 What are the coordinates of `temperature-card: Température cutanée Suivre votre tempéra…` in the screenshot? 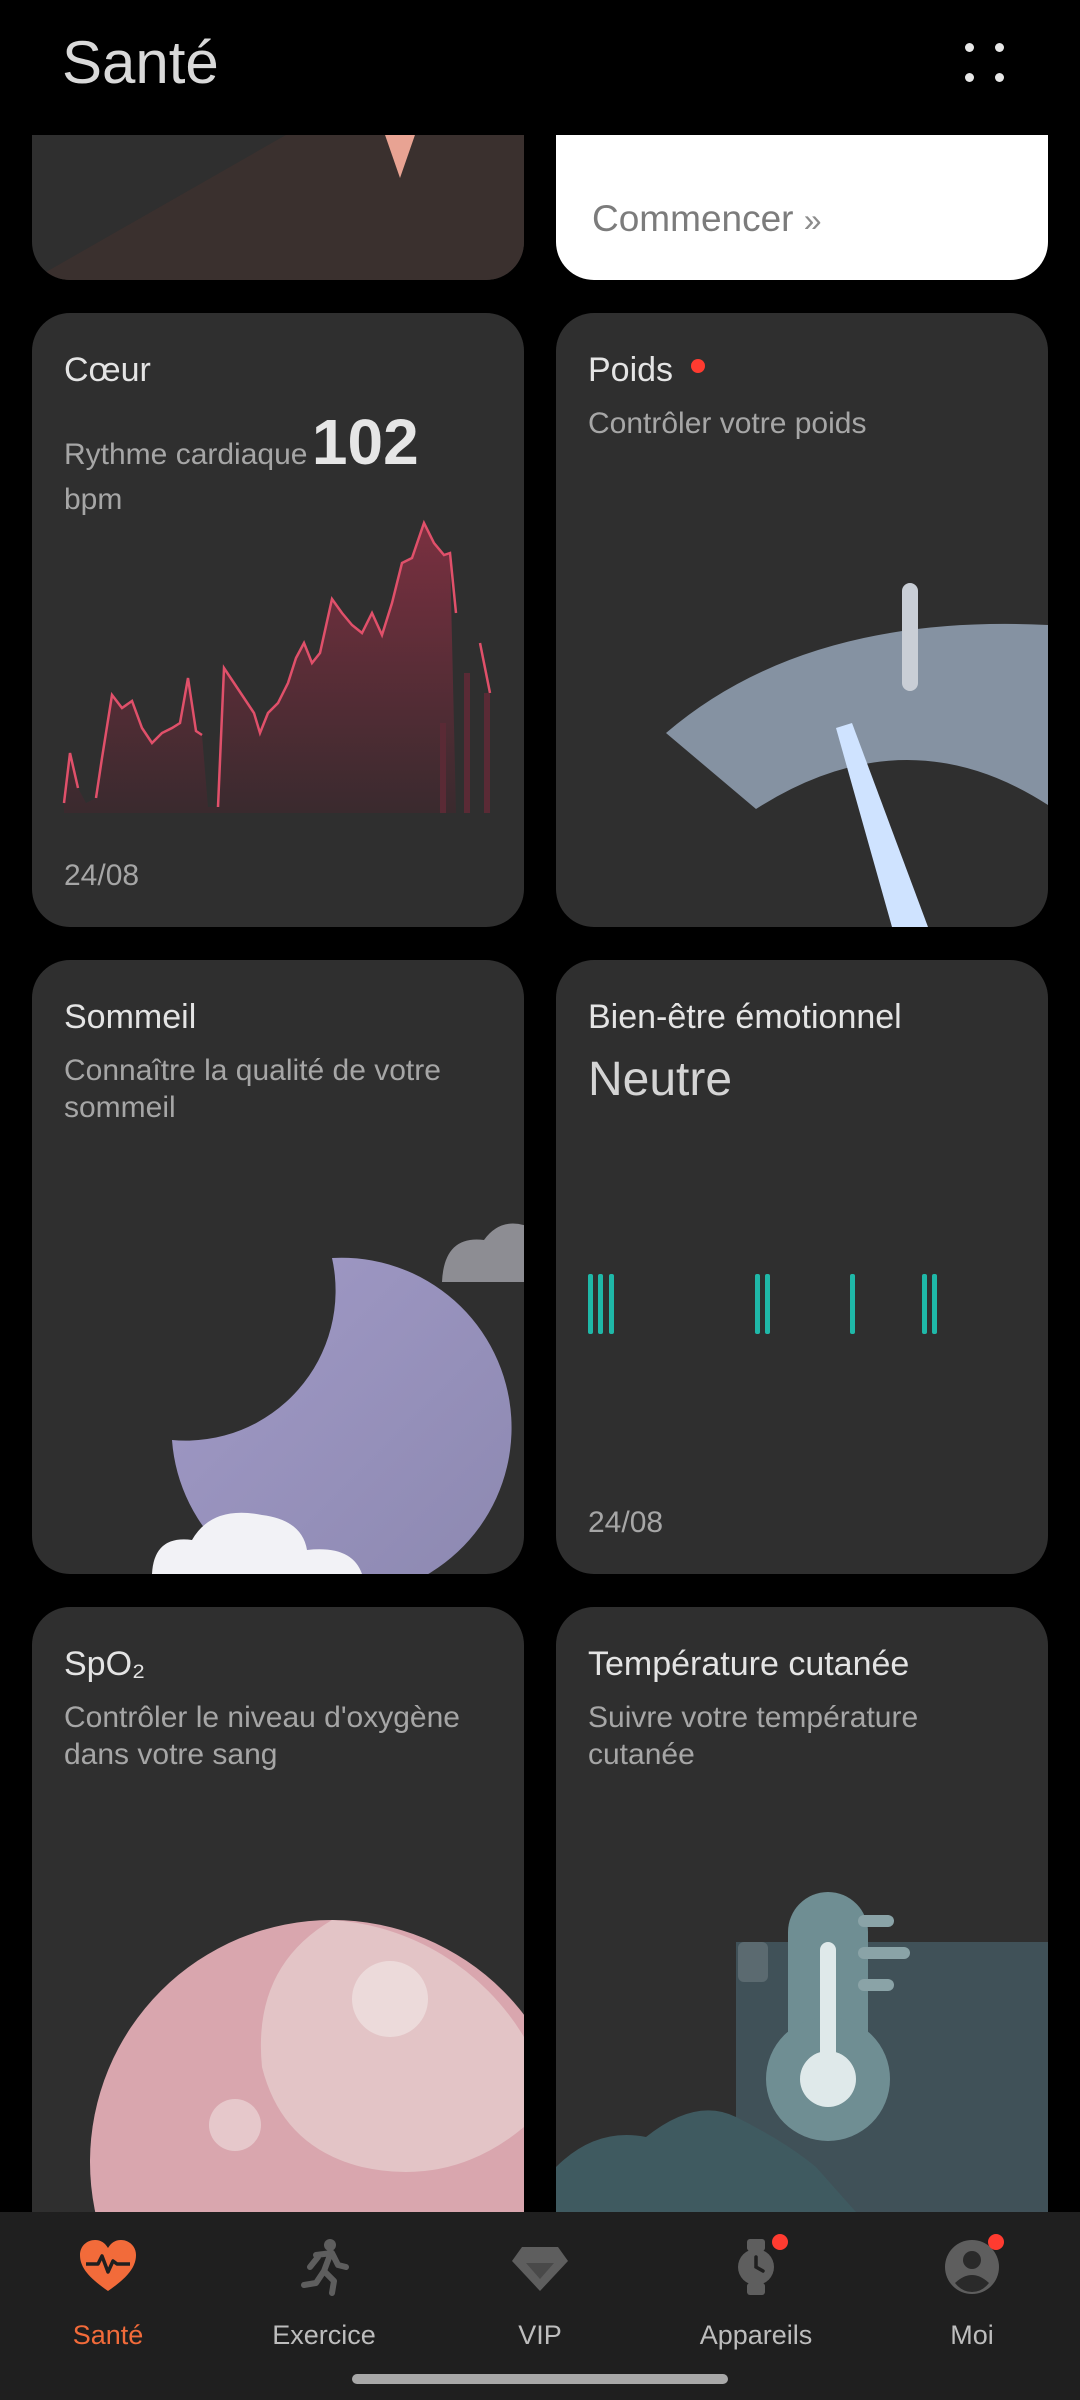 It's located at (802, 1909).